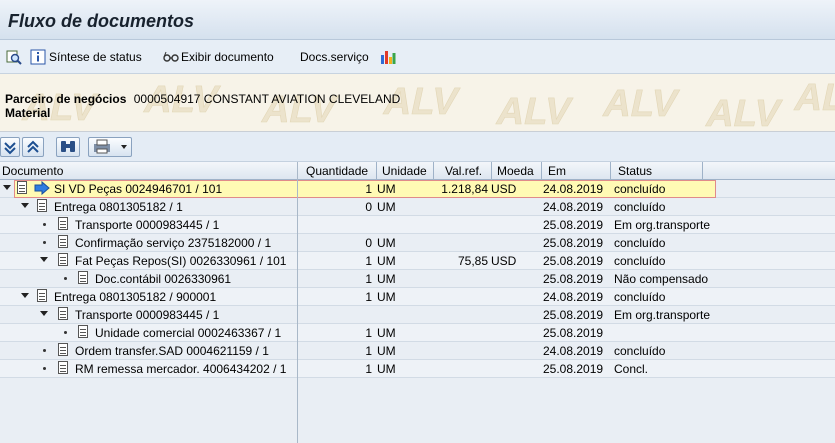 The width and height of the screenshot is (835, 443). I want to click on material-label: Material, so click(28, 113).